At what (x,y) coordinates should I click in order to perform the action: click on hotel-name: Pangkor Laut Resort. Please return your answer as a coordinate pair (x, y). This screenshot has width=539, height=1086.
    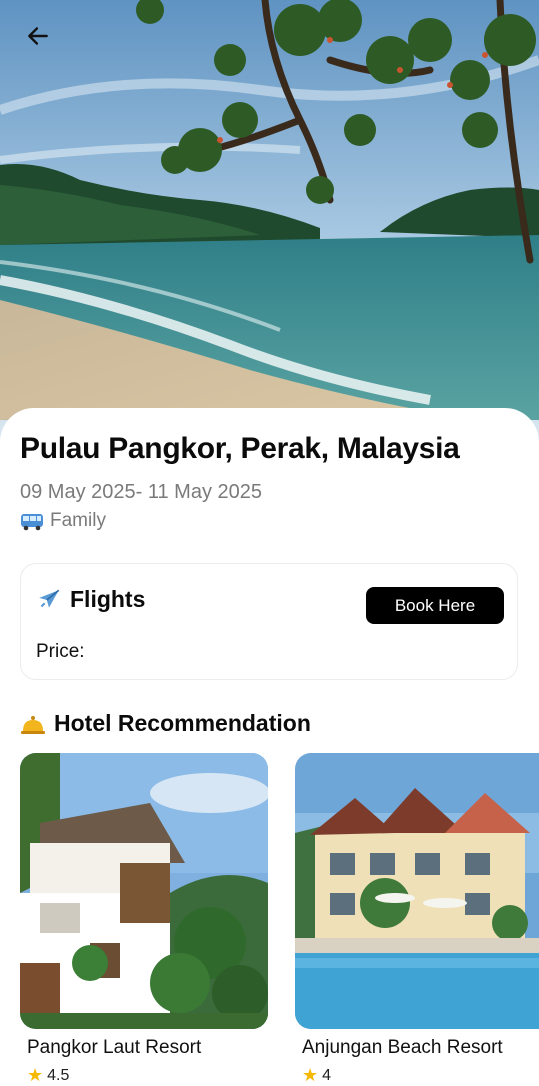
    Looking at the image, I should click on (114, 1047).